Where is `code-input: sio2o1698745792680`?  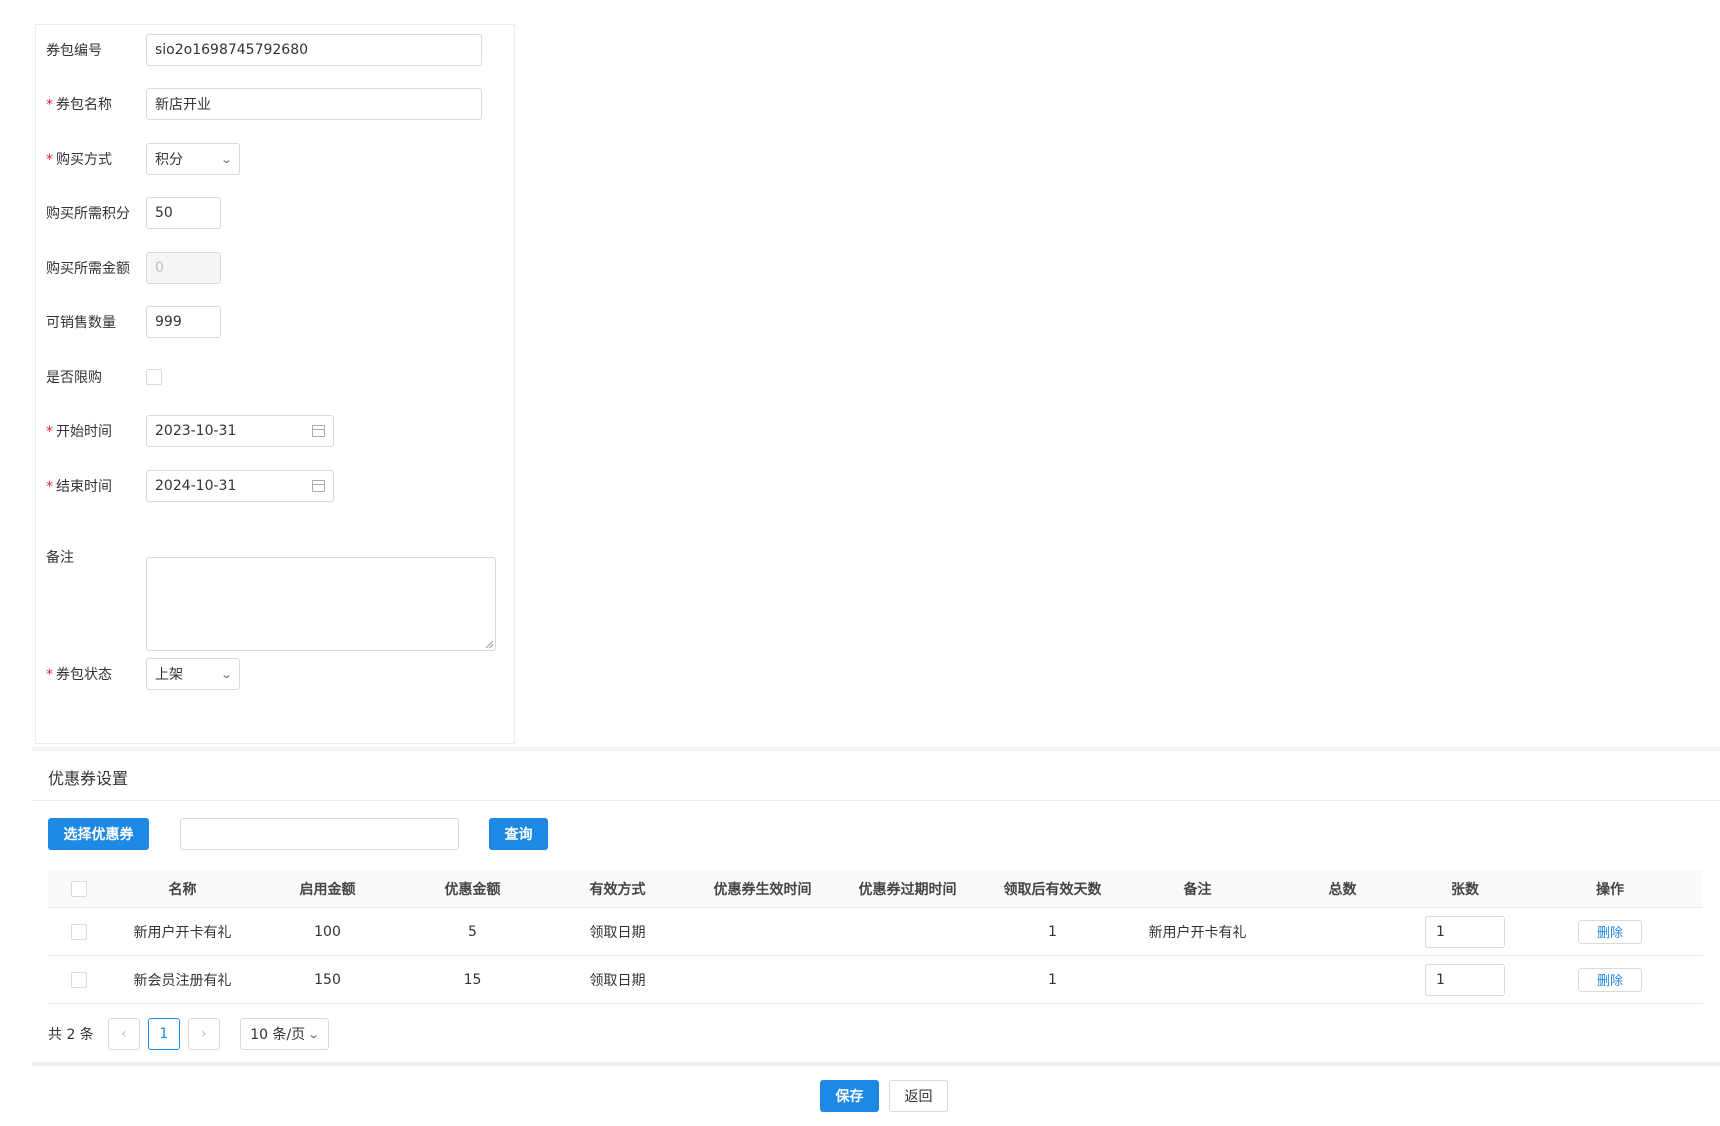
code-input: sio2o1698745792680 is located at coordinates (314, 50).